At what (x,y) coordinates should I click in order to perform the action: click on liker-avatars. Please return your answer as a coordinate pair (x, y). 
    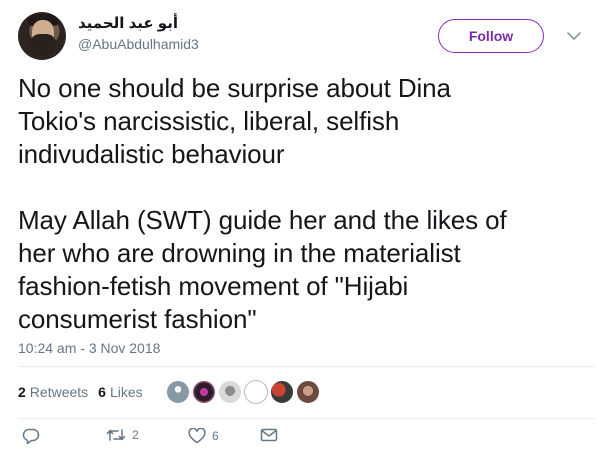
    Looking at the image, I should click on (244, 392).